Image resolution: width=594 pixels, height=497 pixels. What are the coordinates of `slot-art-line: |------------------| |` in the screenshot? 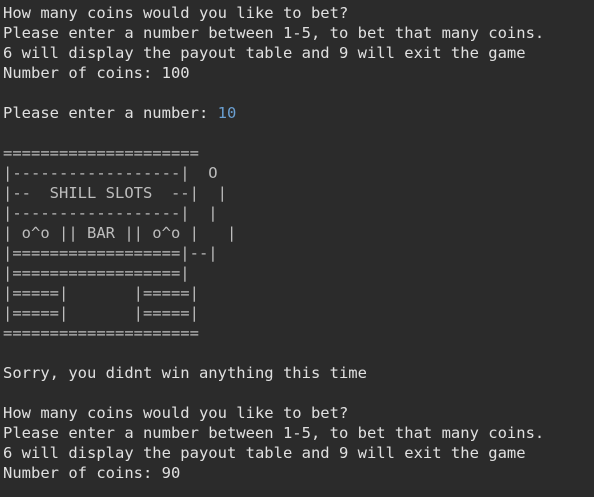 It's located at (110, 213).